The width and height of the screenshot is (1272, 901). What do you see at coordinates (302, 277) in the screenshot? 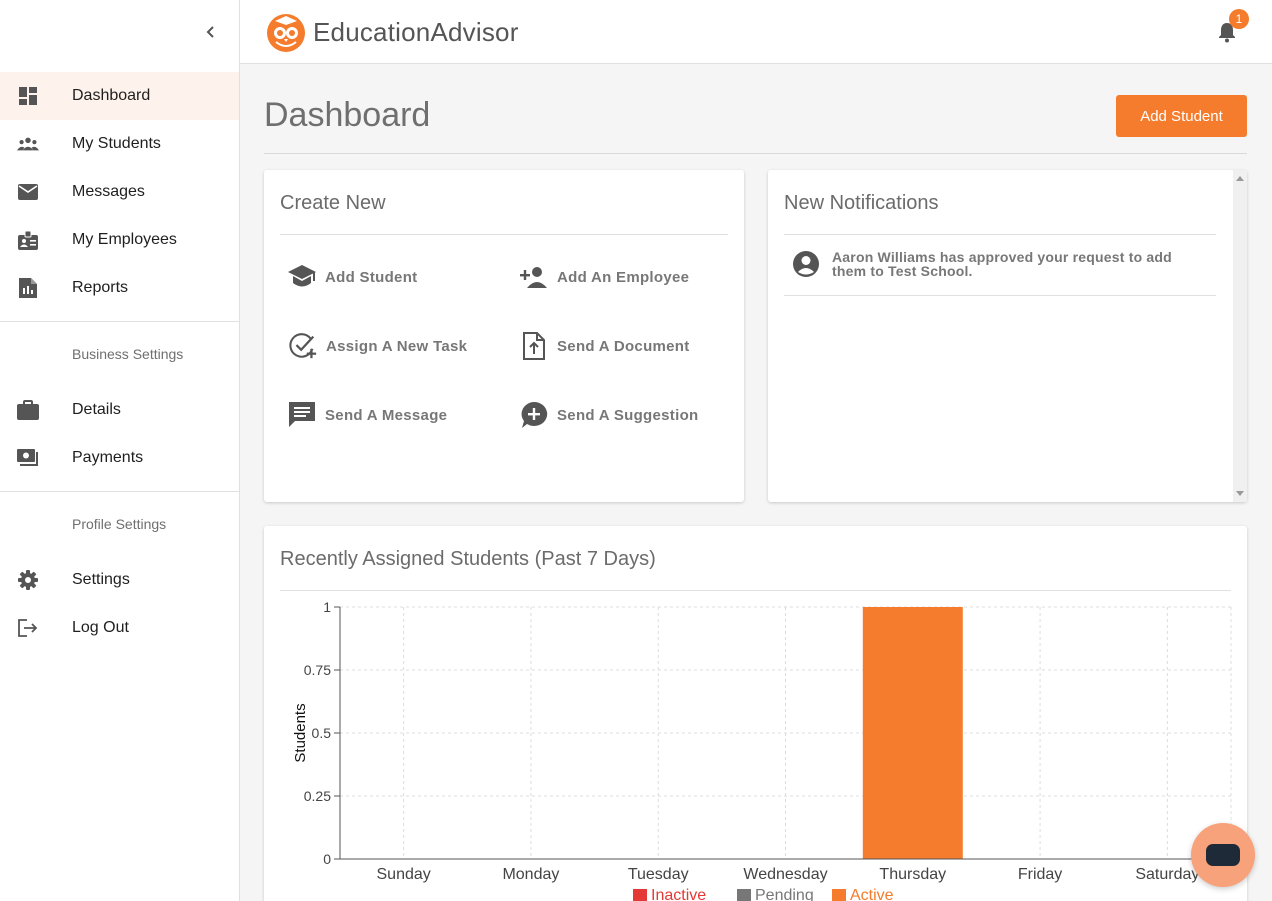
I see `school-cap-icon` at bounding box center [302, 277].